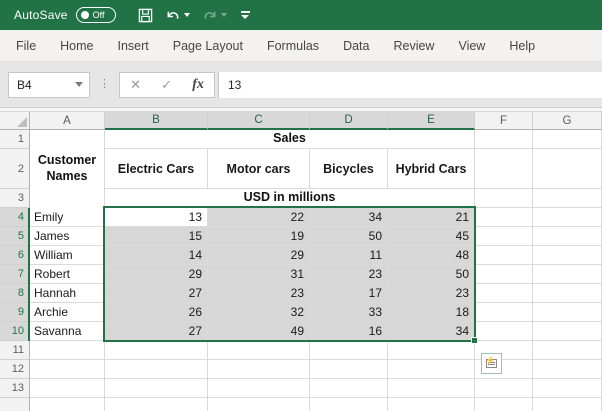 This screenshot has width=602, height=411. I want to click on cell-d4: 34, so click(349, 217).